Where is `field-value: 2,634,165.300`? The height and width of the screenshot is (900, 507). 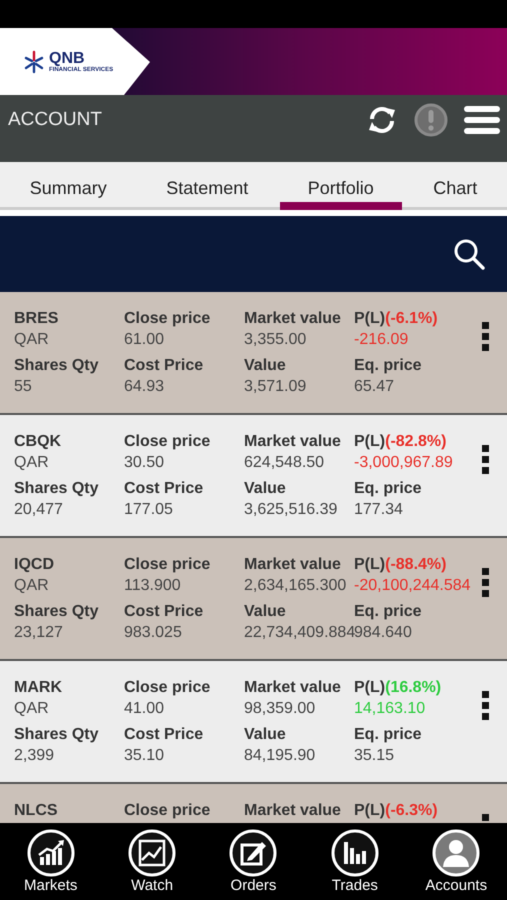 field-value: 2,634,165.300 is located at coordinates (296, 586).